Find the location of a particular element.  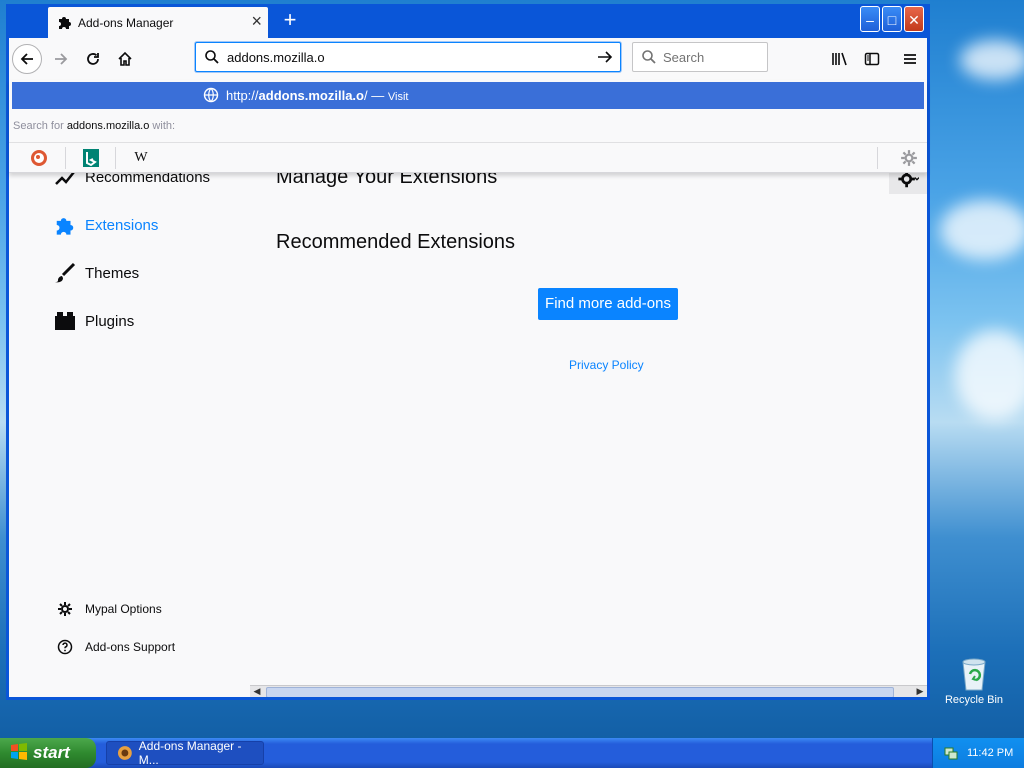

hamburger-menu-icon is located at coordinates (910, 59).